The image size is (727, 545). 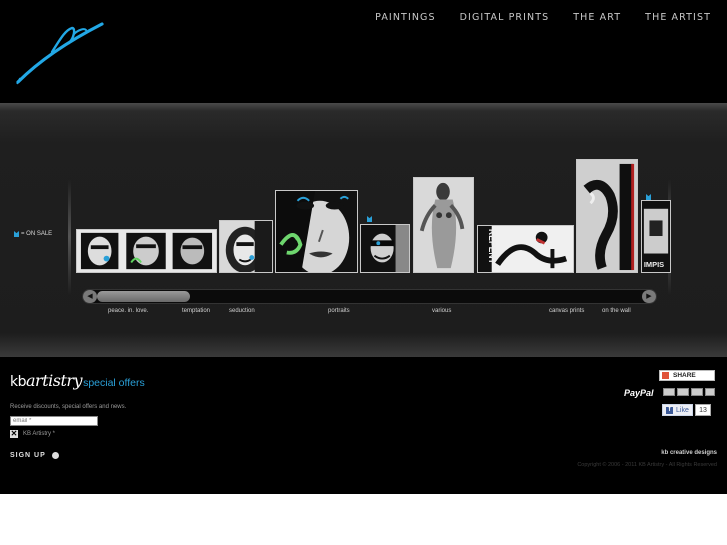 What do you see at coordinates (18, 382) in the screenshot?
I see `logo-kb: kb` at bounding box center [18, 382].